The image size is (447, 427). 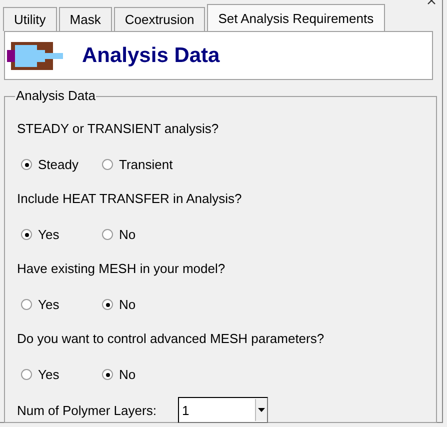 What do you see at coordinates (87, 410) in the screenshot?
I see `field-label: Num of Polymer Layers:` at bounding box center [87, 410].